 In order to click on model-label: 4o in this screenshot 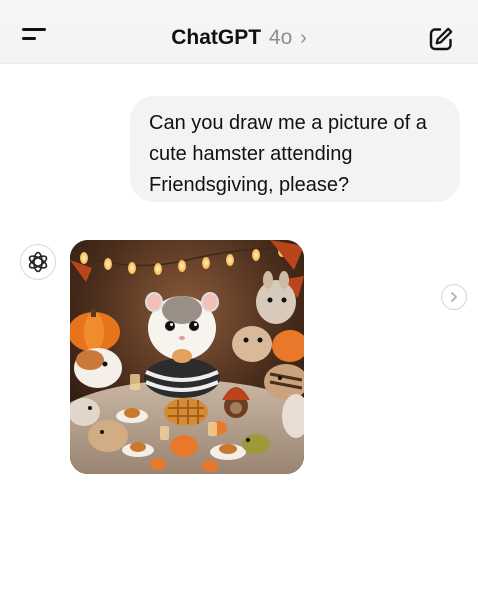, I will do `click(280, 37)`.